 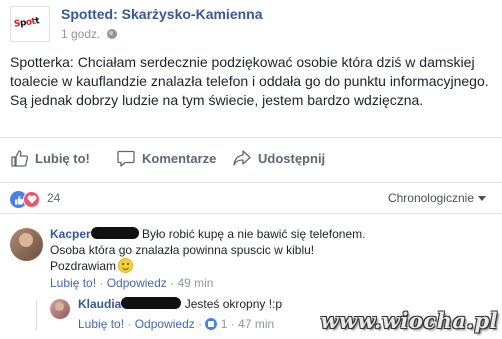 What do you see at coordinates (256, 324) in the screenshot?
I see `reply-time: 47 min` at bounding box center [256, 324].